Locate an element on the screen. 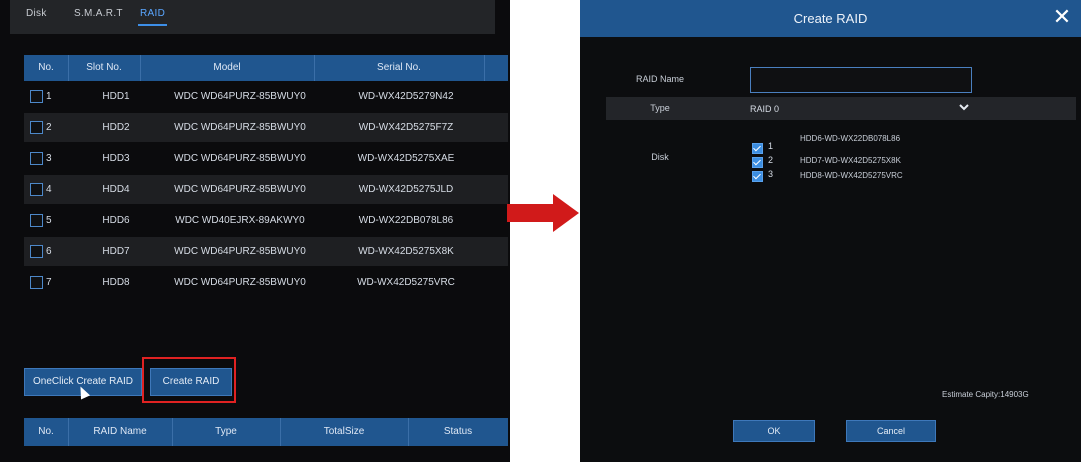 This screenshot has width=1081, height=462. cancel-button: Cancel is located at coordinates (891, 431).